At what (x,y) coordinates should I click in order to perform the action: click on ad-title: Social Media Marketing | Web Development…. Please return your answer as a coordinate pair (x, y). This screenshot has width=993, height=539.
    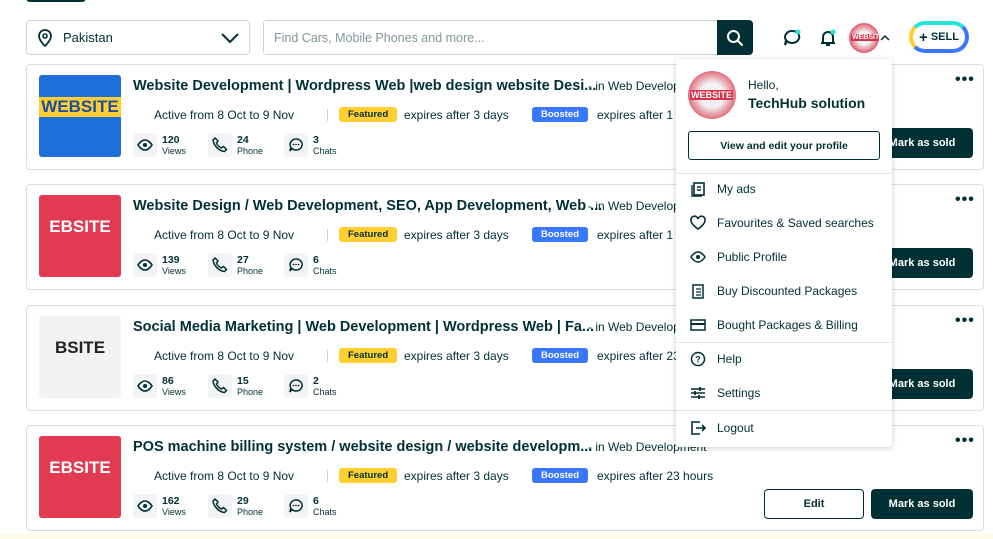
    Looking at the image, I should click on (363, 327).